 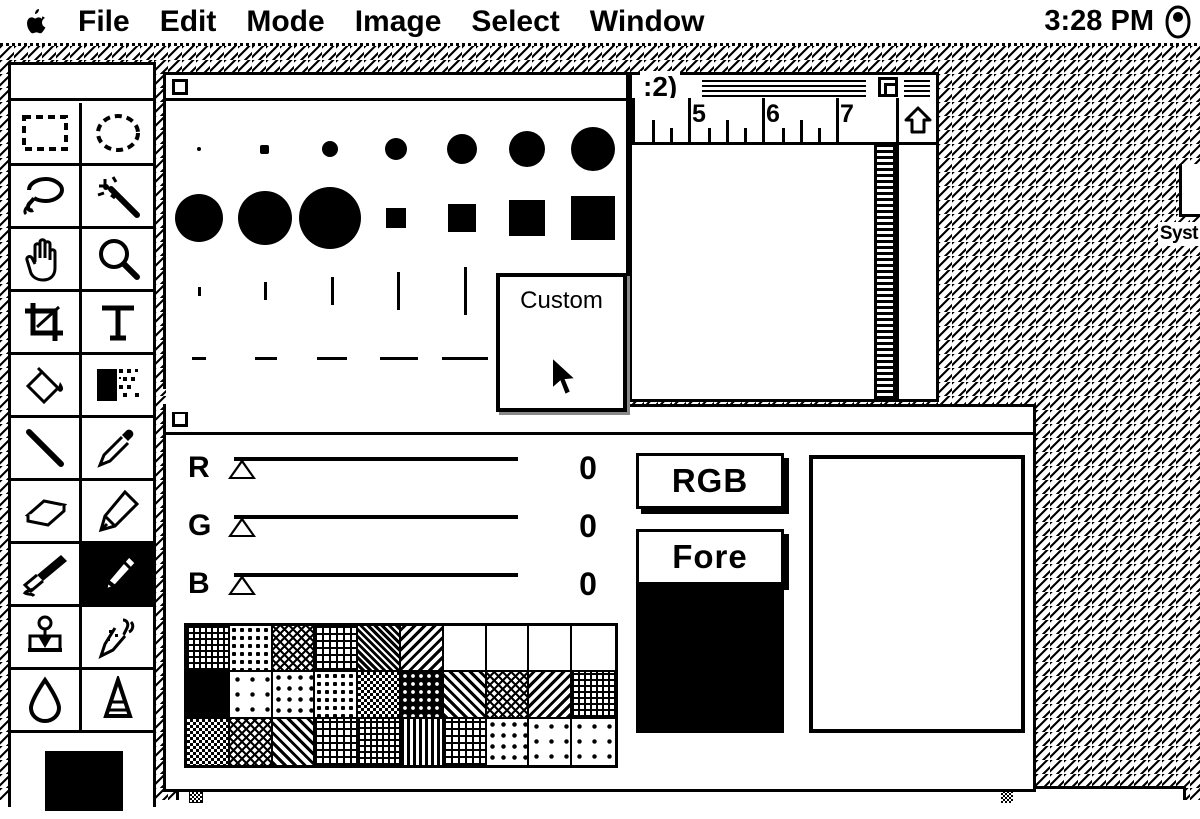 I want to click on brushes-title-bar, so click(x=396, y=88).